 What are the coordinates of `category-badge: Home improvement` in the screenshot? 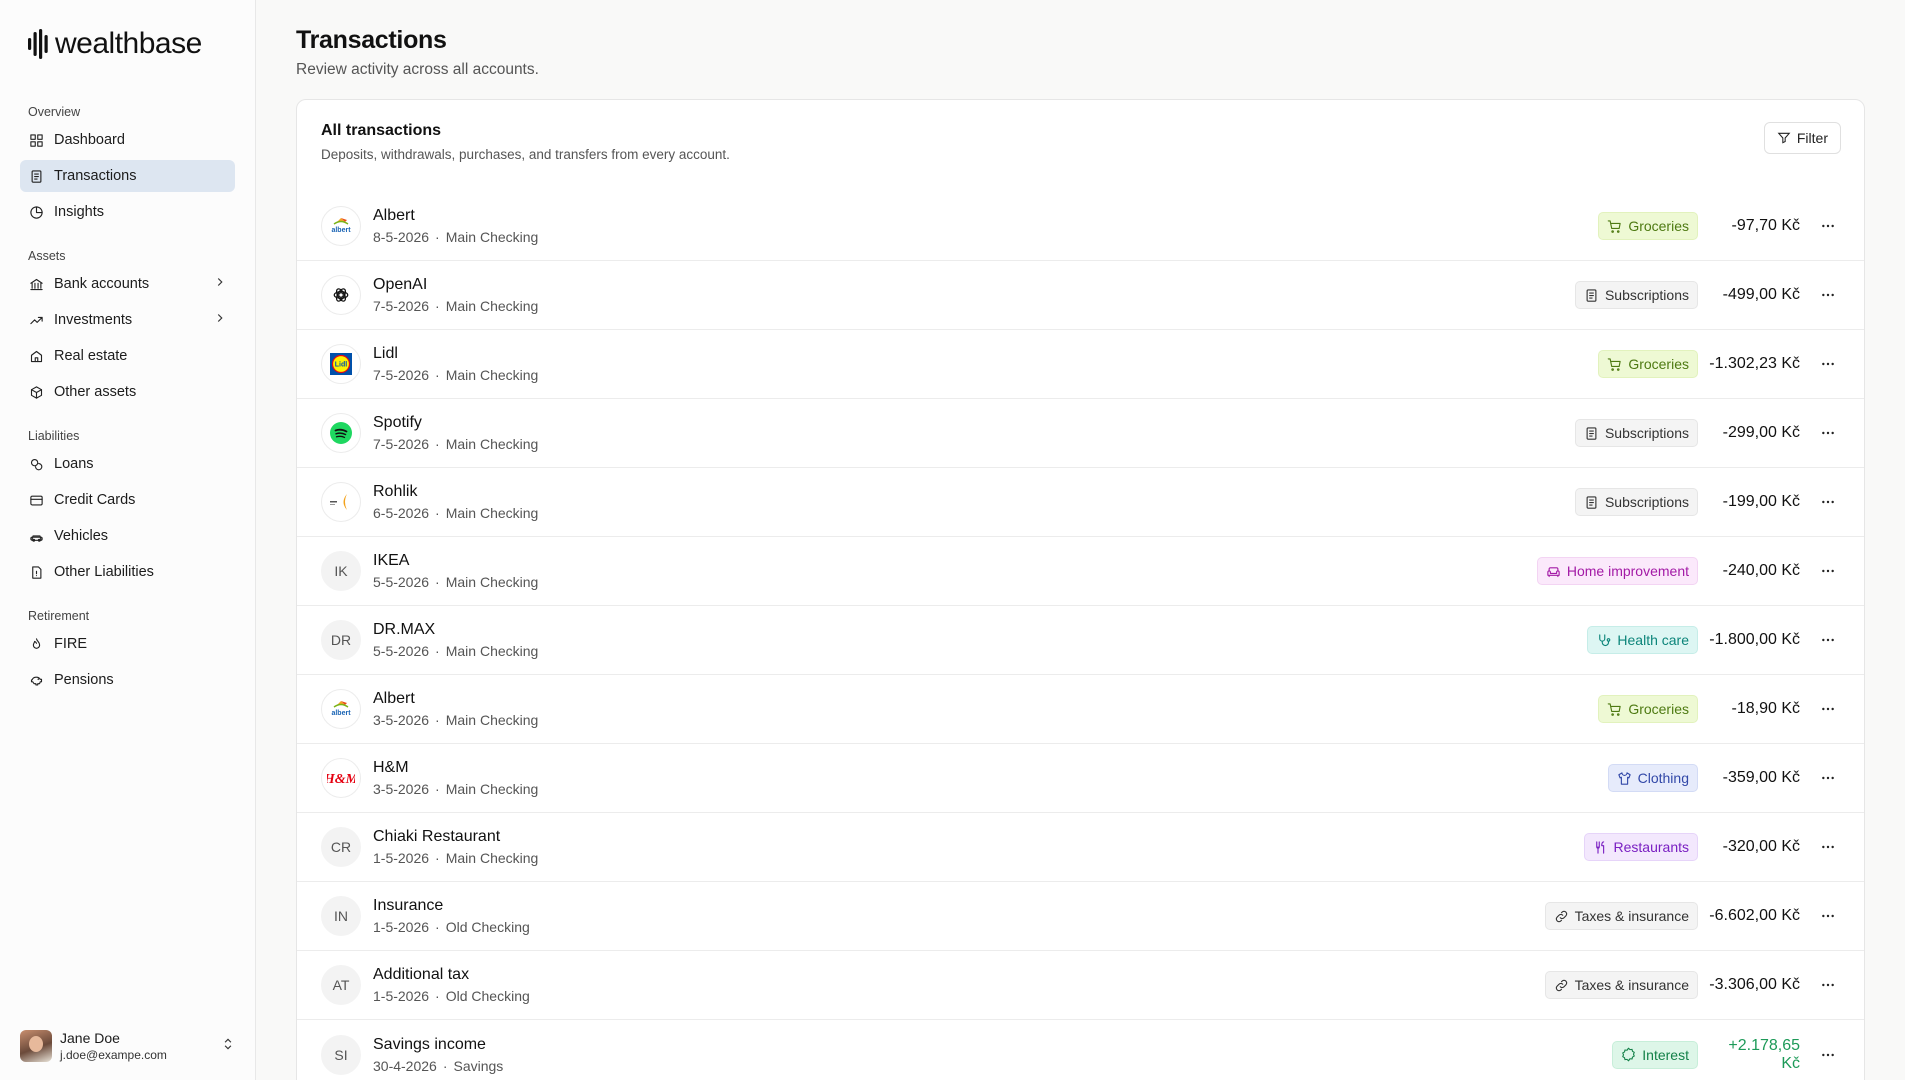 It's located at (1617, 571).